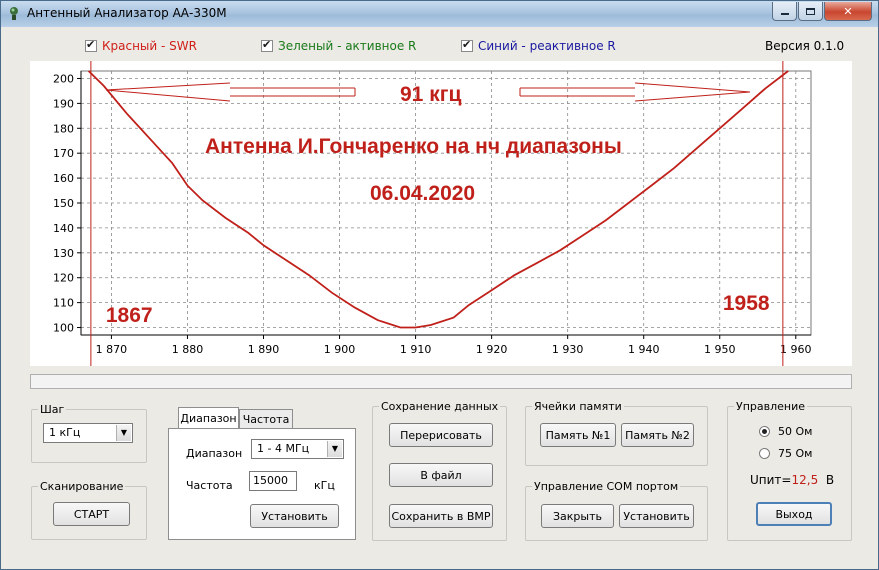 The height and width of the screenshot is (570, 879). I want to click on memory-cells-legend: Ячейки памяти, so click(578, 406).